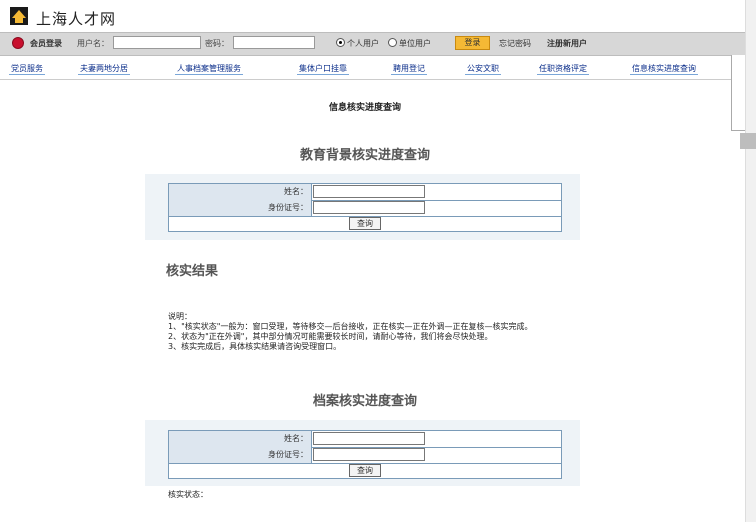 This screenshot has width=756, height=522. Describe the element at coordinates (369, 191) in the screenshot. I see `education-name-input` at that location.